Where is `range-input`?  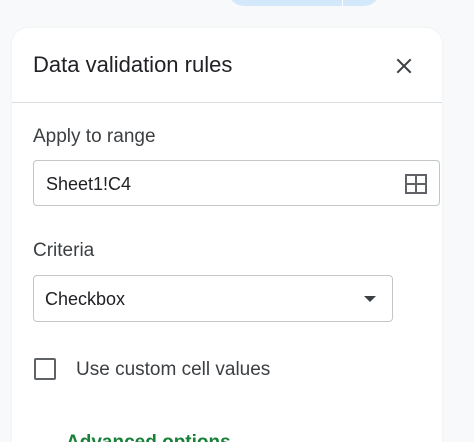 range-input is located at coordinates (216, 184).